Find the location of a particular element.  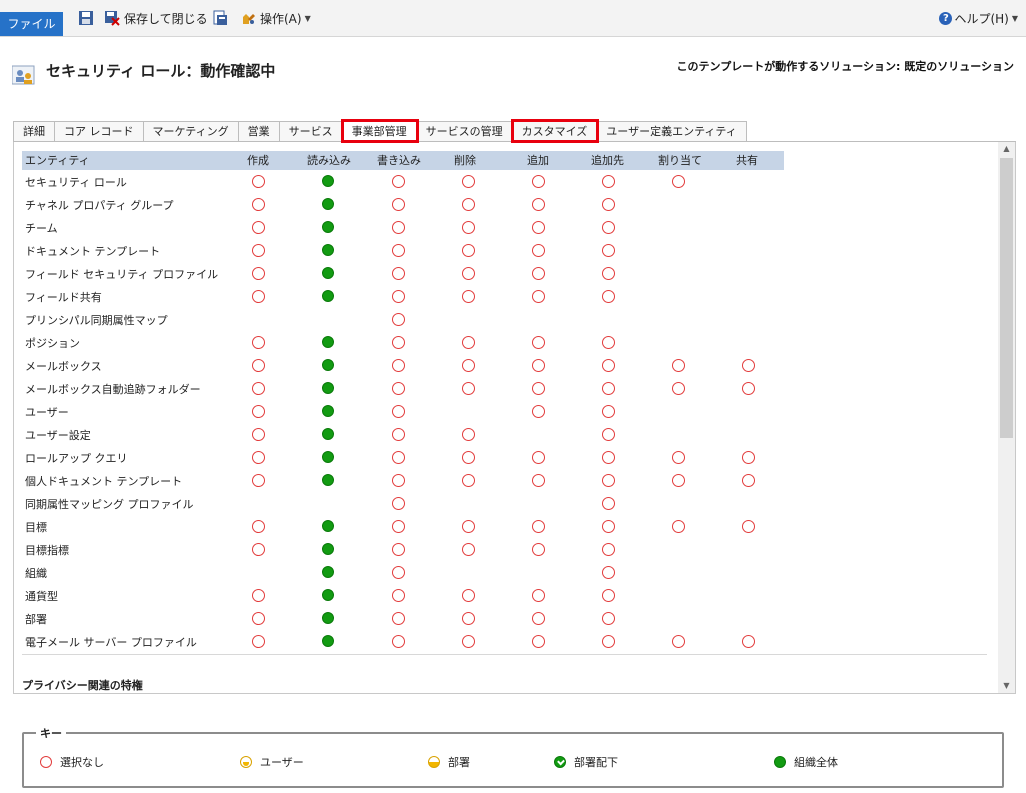

save-button is located at coordinates (88, 18).